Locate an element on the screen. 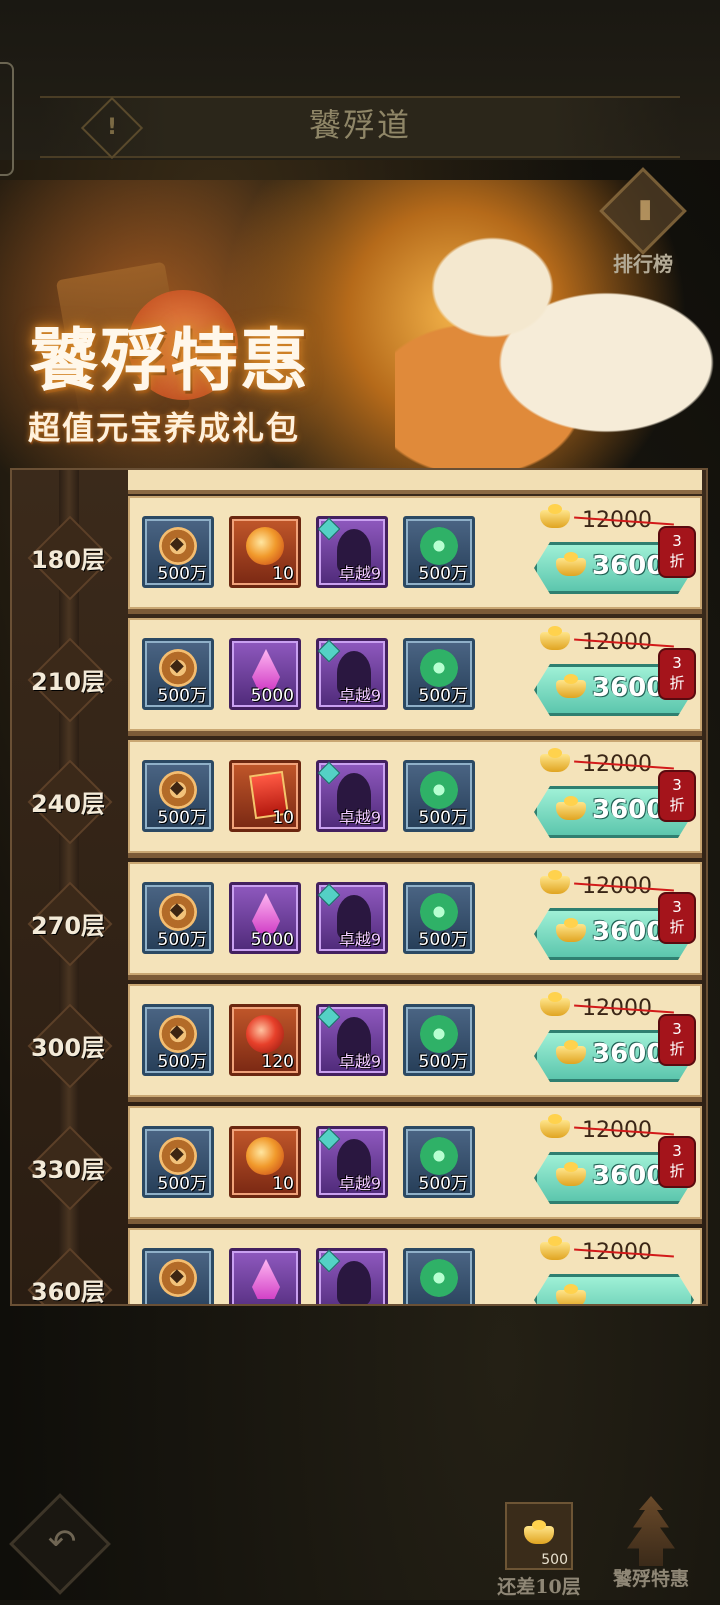  reward-item: 120 is located at coordinates (265, 1040).